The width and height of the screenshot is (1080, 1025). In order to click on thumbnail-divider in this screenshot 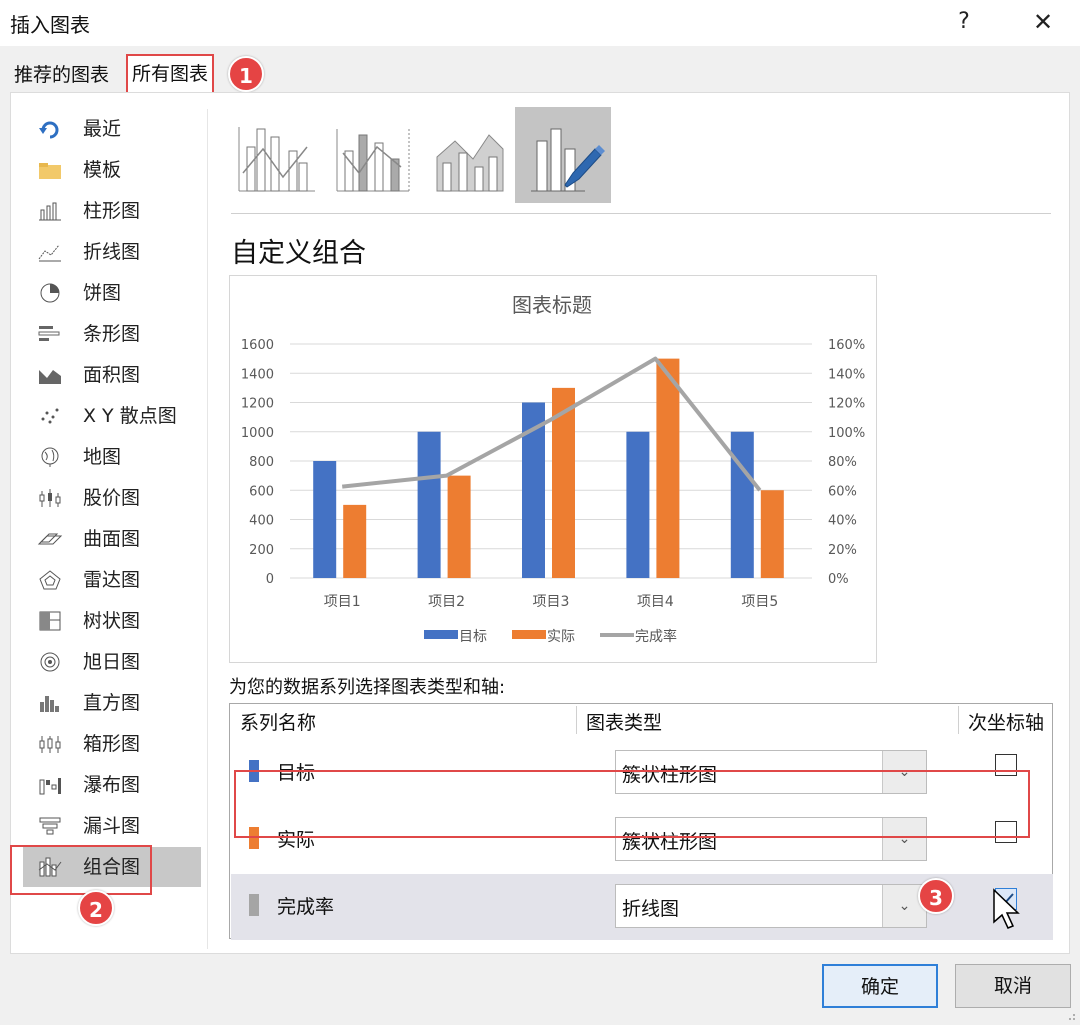, I will do `click(641, 213)`.